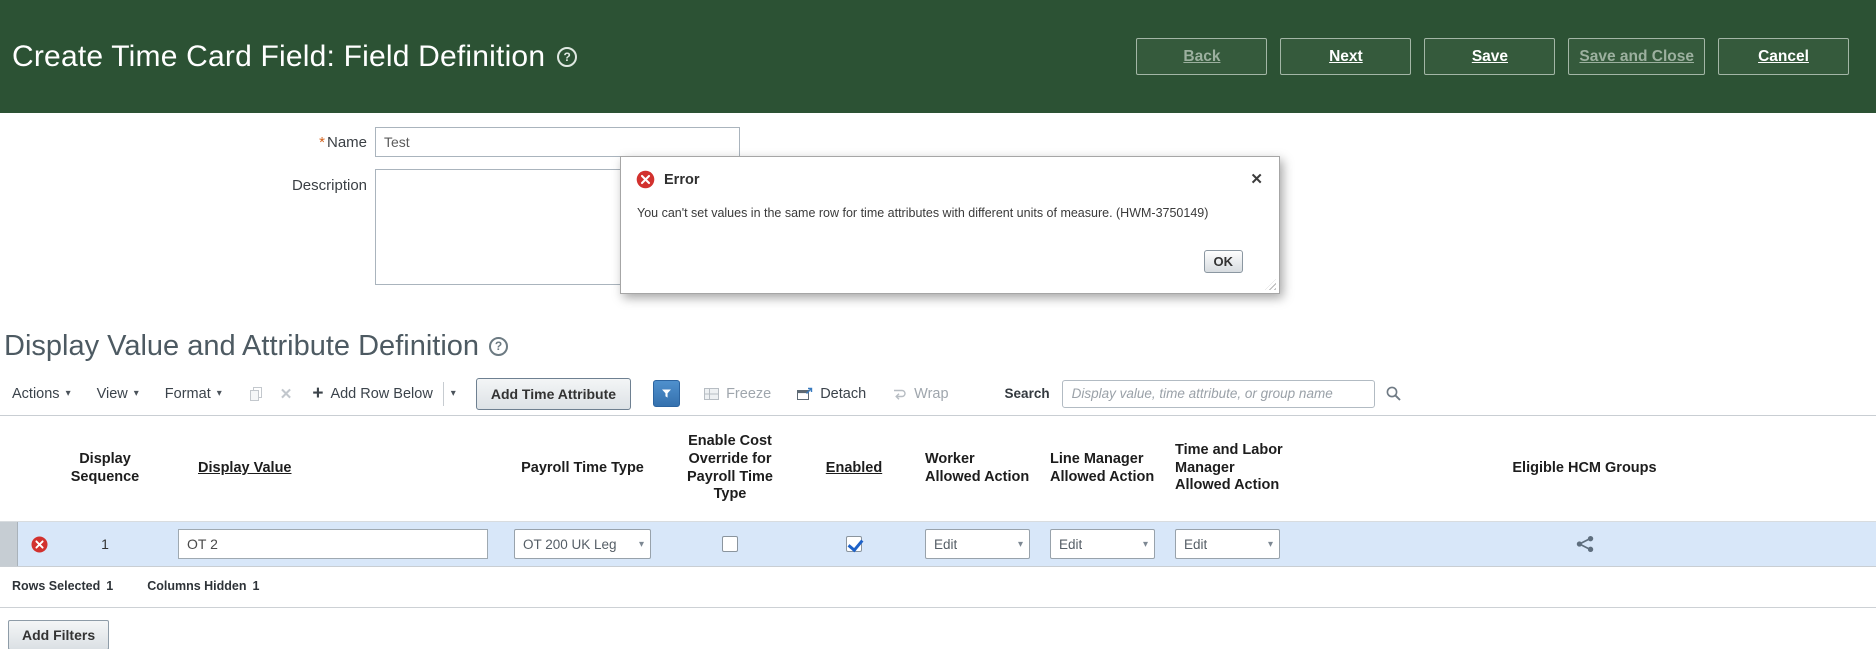  What do you see at coordinates (1346, 56) in the screenshot?
I see `next-button: Next` at bounding box center [1346, 56].